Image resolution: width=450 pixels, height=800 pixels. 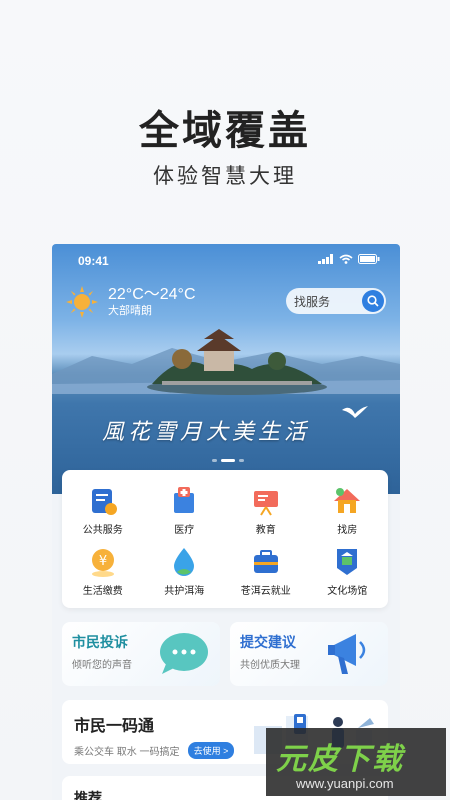 What do you see at coordinates (127, 752) in the screenshot?
I see `citizen-code-subtitle: 乘公交车 取水 一码搞定` at bounding box center [127, 752].